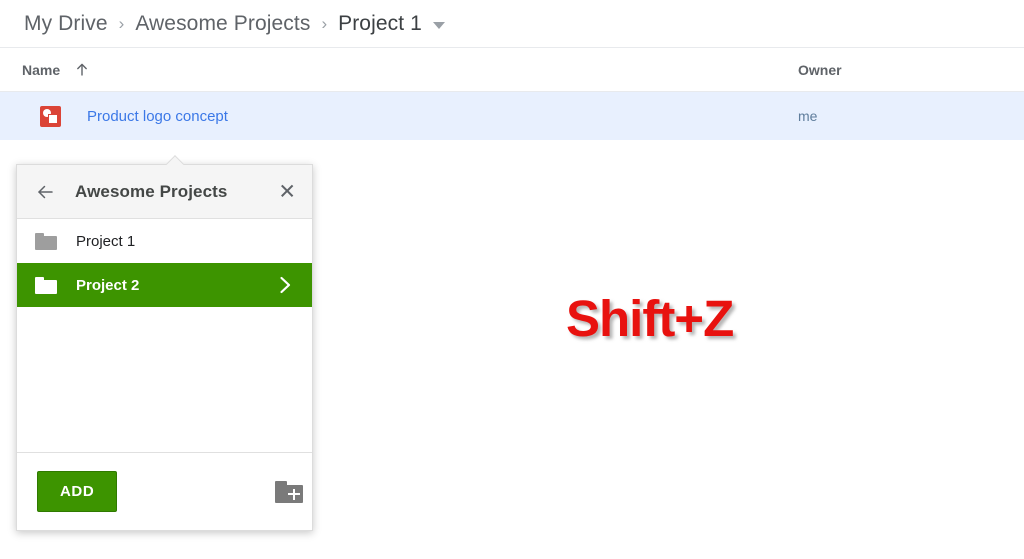 This screenshot has height=559, width=1024. Describe the element at coordinates (151, 191) in the screenshot. I see `popup-title: Awesome Projects` at that location.